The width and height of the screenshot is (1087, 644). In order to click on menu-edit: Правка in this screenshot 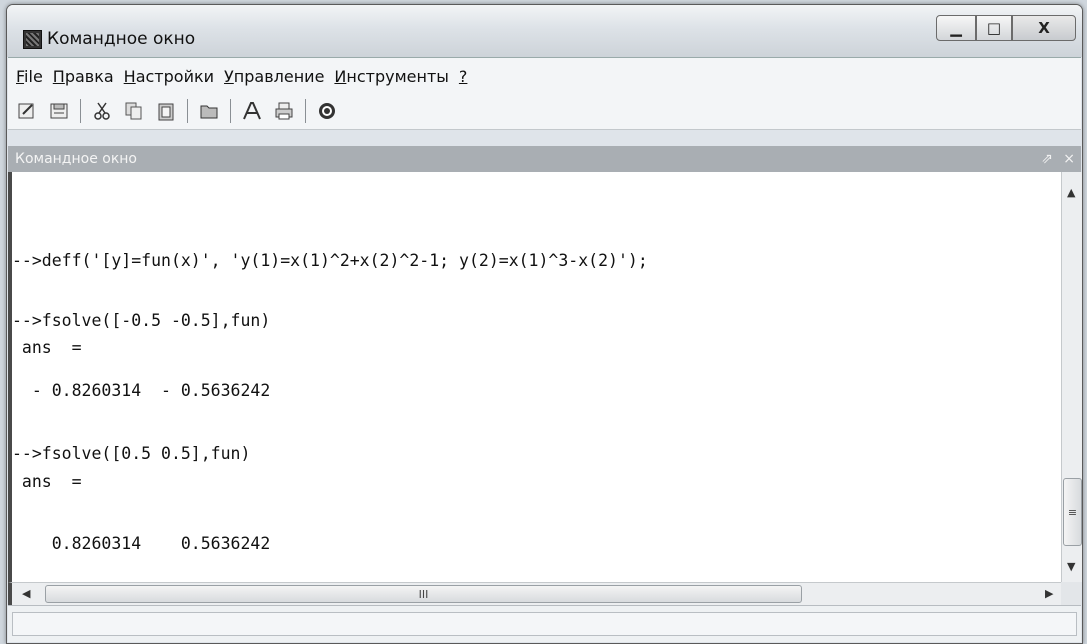, I will do `click(83, 76)`.